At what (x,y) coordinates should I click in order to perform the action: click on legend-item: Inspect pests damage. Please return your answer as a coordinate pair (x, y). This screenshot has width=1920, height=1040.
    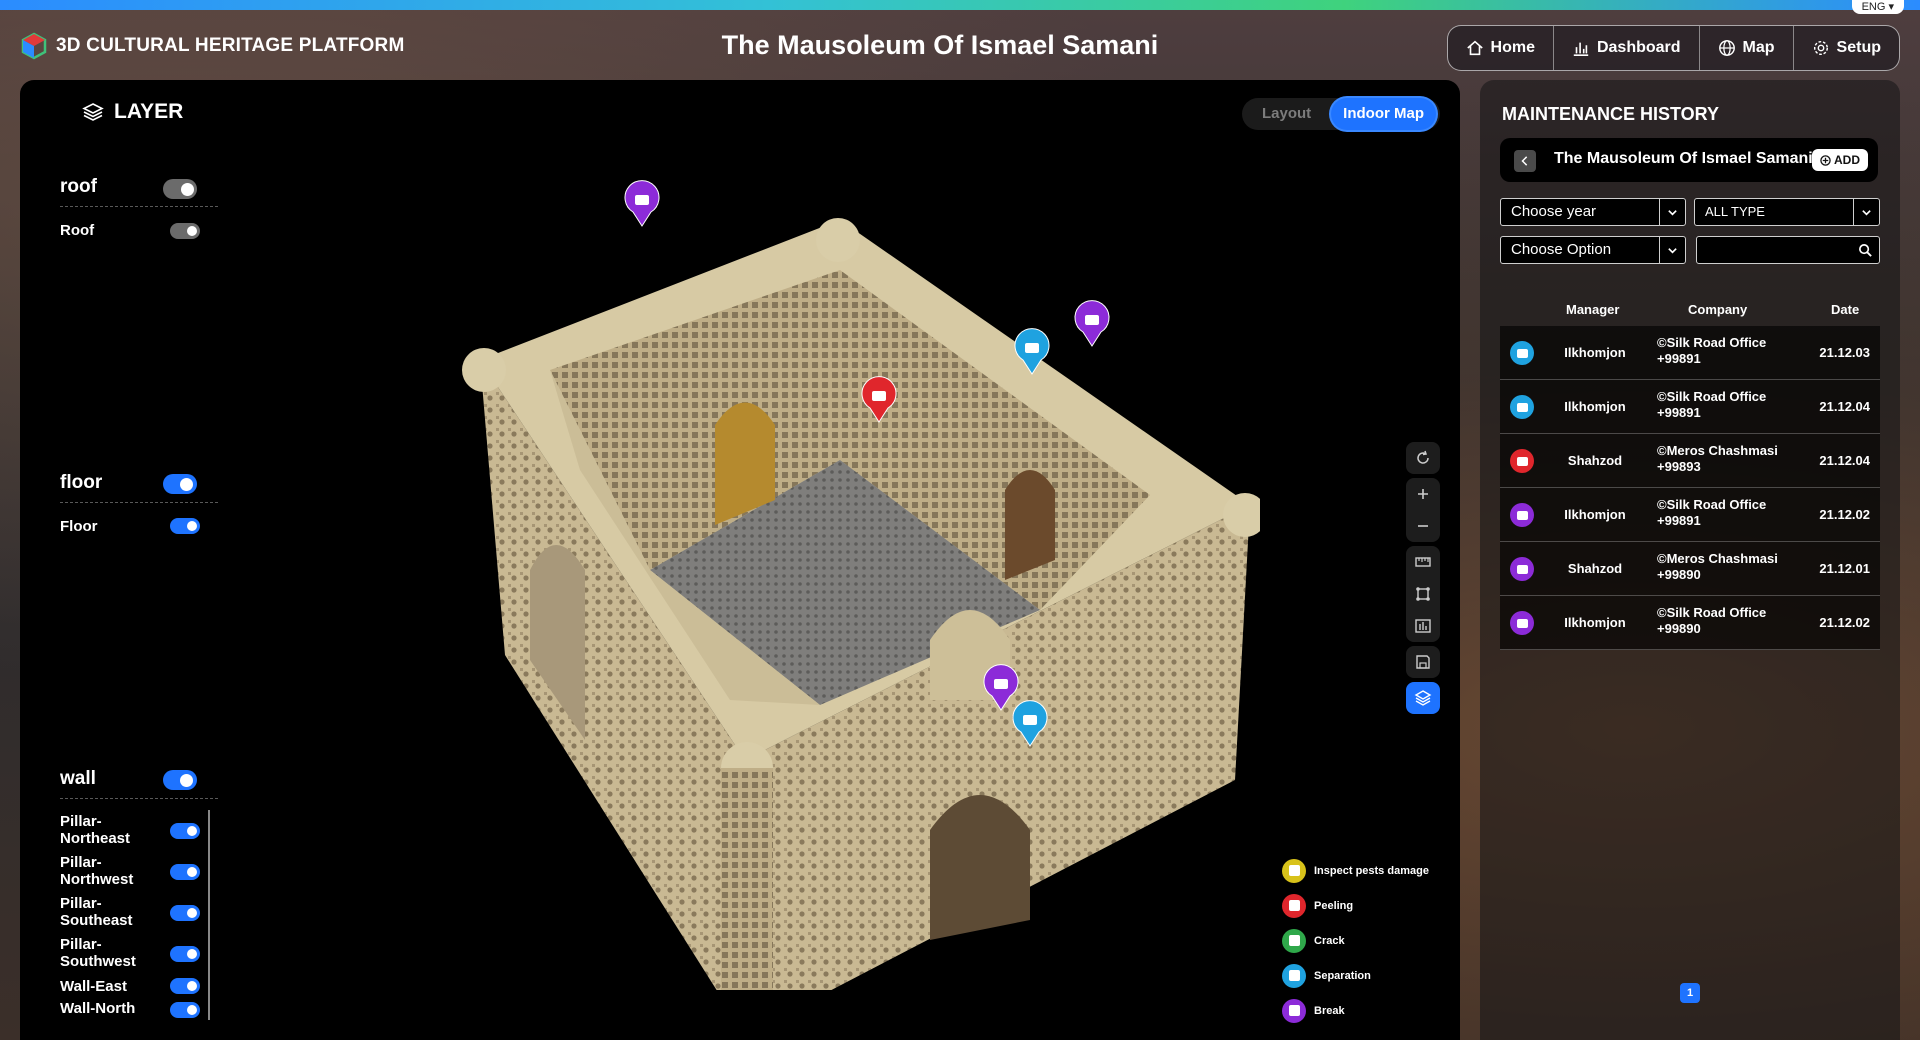
    Looking at the image, I should click on (1355, 870).